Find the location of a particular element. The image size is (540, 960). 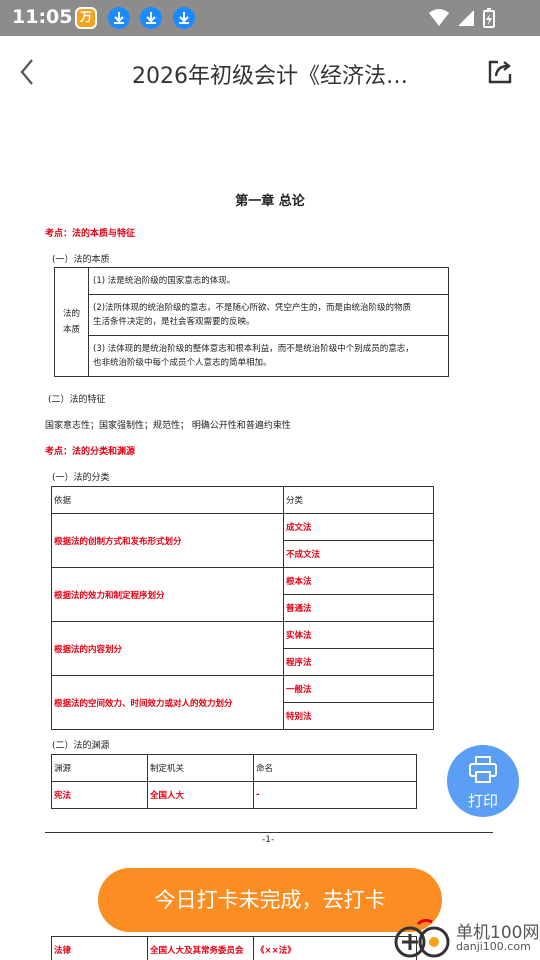

site-watermark: 单机100网 danji100.com is located at coordinates (466, 938).